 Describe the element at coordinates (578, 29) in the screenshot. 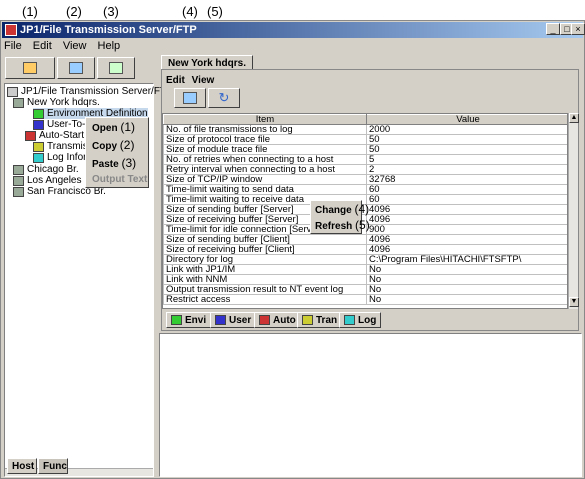

I see `close-button: ×` at that location.